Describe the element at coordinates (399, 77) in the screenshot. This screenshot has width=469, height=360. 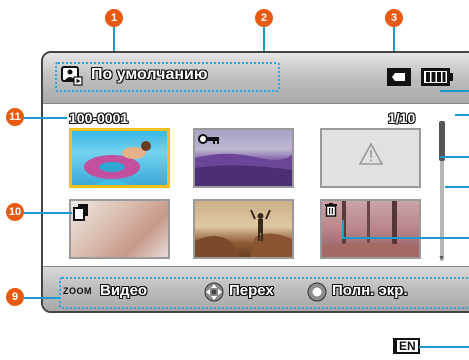
I see `memory-card-icon` at that location.